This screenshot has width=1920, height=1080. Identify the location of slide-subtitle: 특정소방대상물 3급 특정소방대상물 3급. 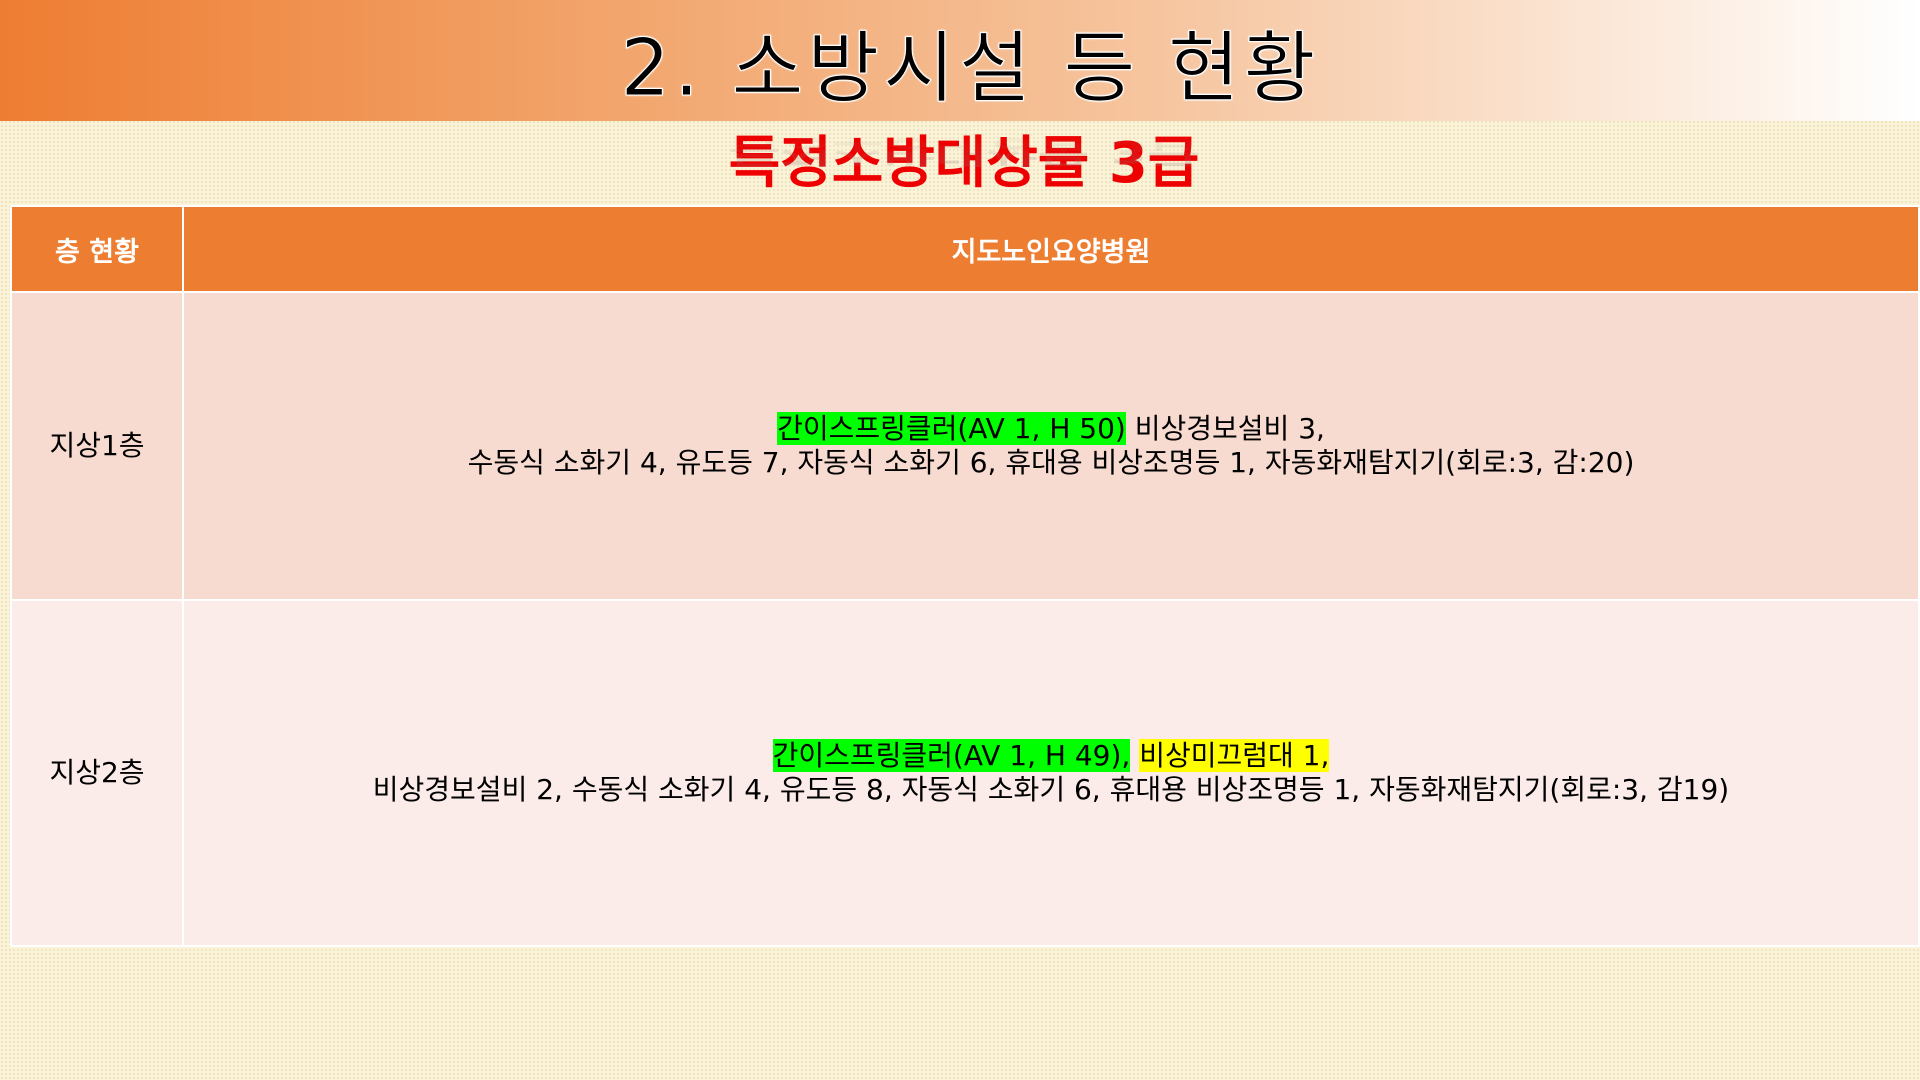
(964, 164).